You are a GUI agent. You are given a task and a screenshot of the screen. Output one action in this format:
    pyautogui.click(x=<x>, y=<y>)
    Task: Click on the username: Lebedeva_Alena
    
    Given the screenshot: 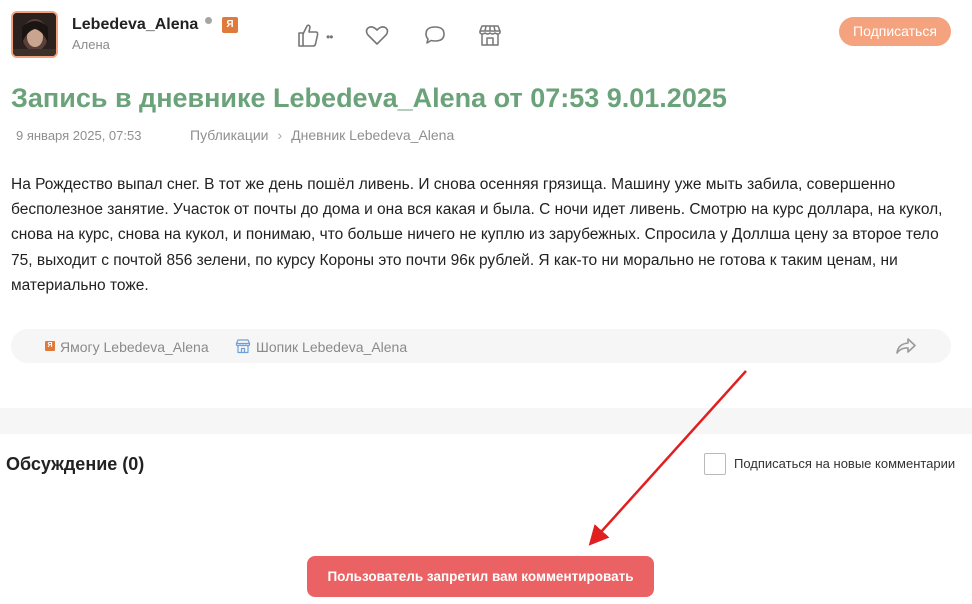 What is the action you would take?
    pyautogui.click(x=135, y=25)
    